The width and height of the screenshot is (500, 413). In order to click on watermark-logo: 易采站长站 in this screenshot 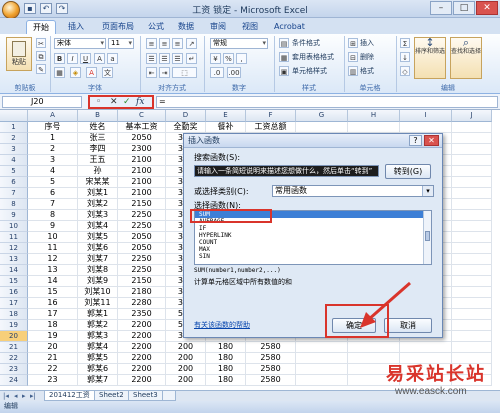, I will do `click(436, 374)`.